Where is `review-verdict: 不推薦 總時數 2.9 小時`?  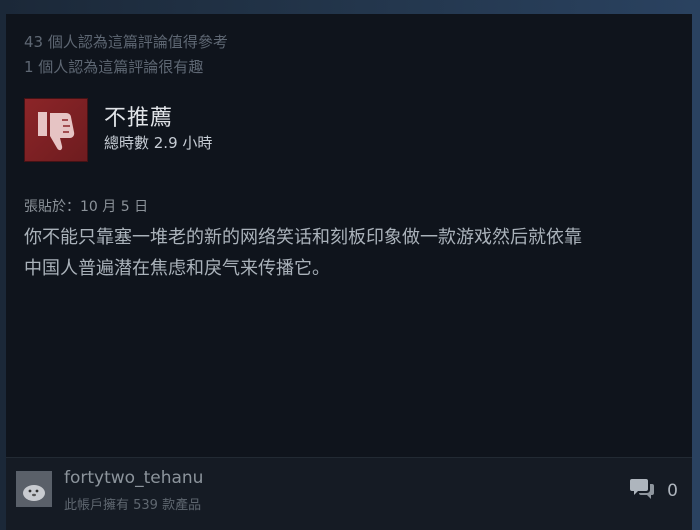 review-verdict: 不推薦 總時數 2.9 小時 is located at coordinates (354, 130).